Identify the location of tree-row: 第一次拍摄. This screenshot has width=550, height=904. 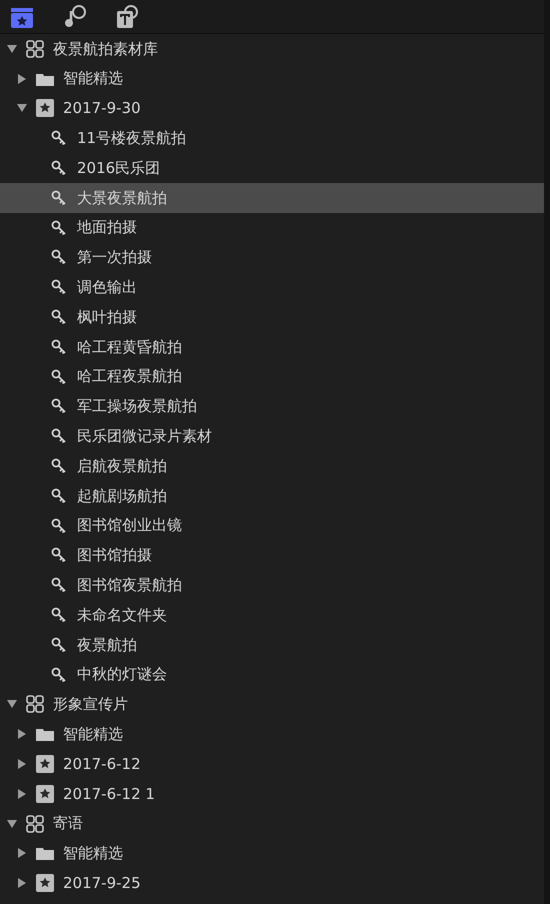
(272, 257).